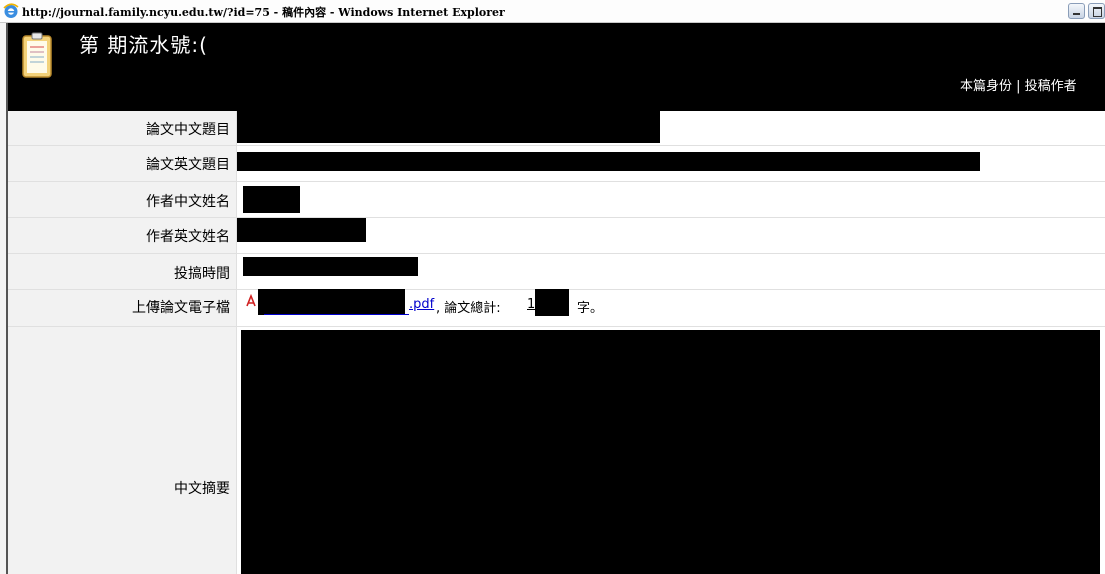 The height and width of the screenshot is (574, 1105). I want to click on row-label-cell: 投搞時間, so click(122, 271).